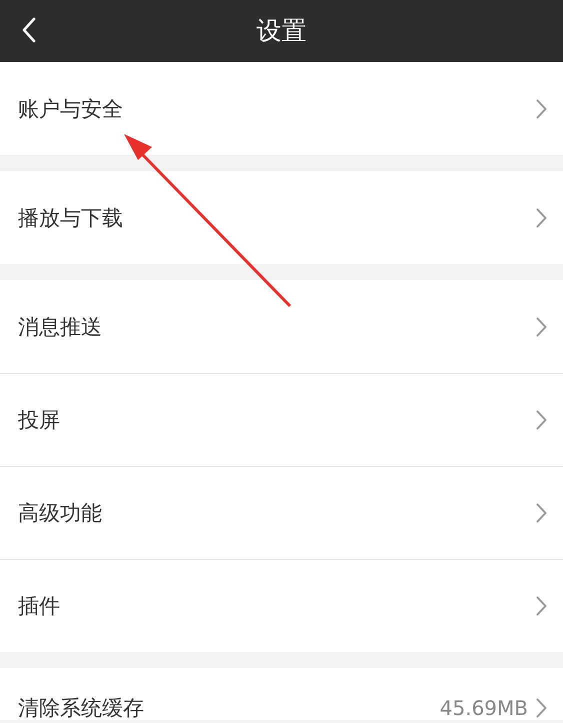 The height and width of the screenshot is (723, 563). What do you see at coordinates (39, 420) in the screenshot?
I see `row-label: 投屏` at bounding box center [39, 420].